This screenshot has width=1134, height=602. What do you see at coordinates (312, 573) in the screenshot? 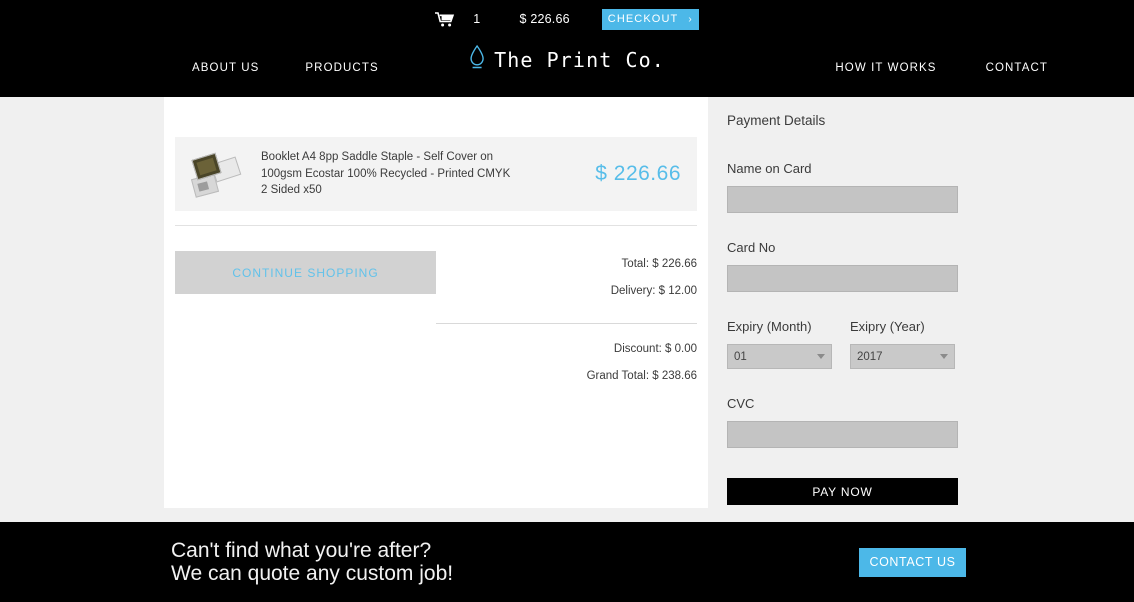
I see `footer-message-line-2: We can quote any custom job!` at bounding box center [312, 573].